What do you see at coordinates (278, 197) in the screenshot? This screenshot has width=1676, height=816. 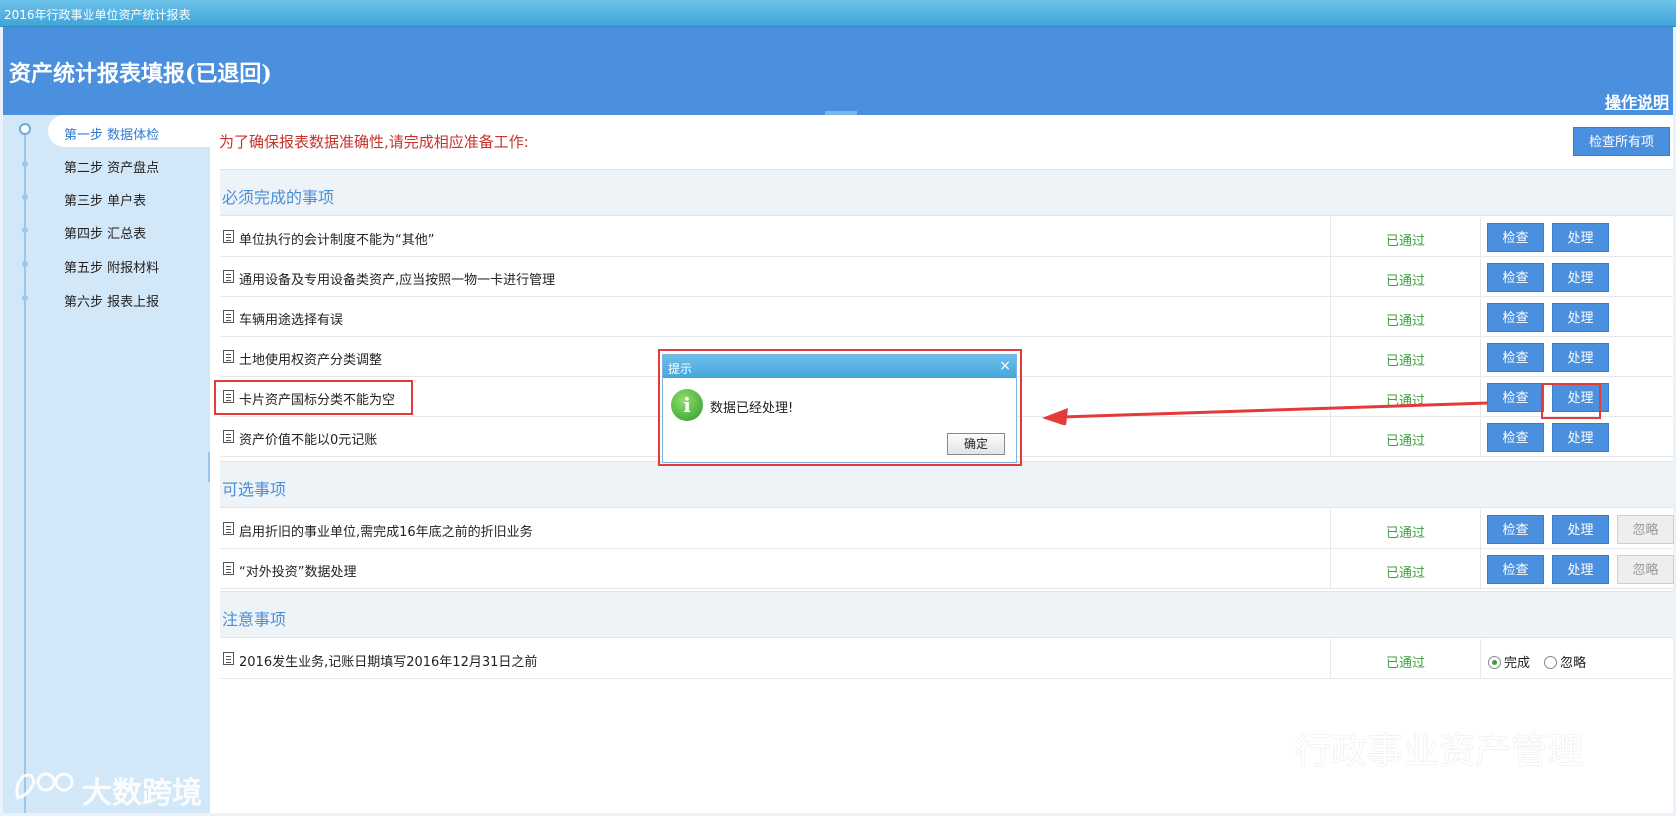 I see `section-title: 必须完成的事项` at bounding box center [278, 197].